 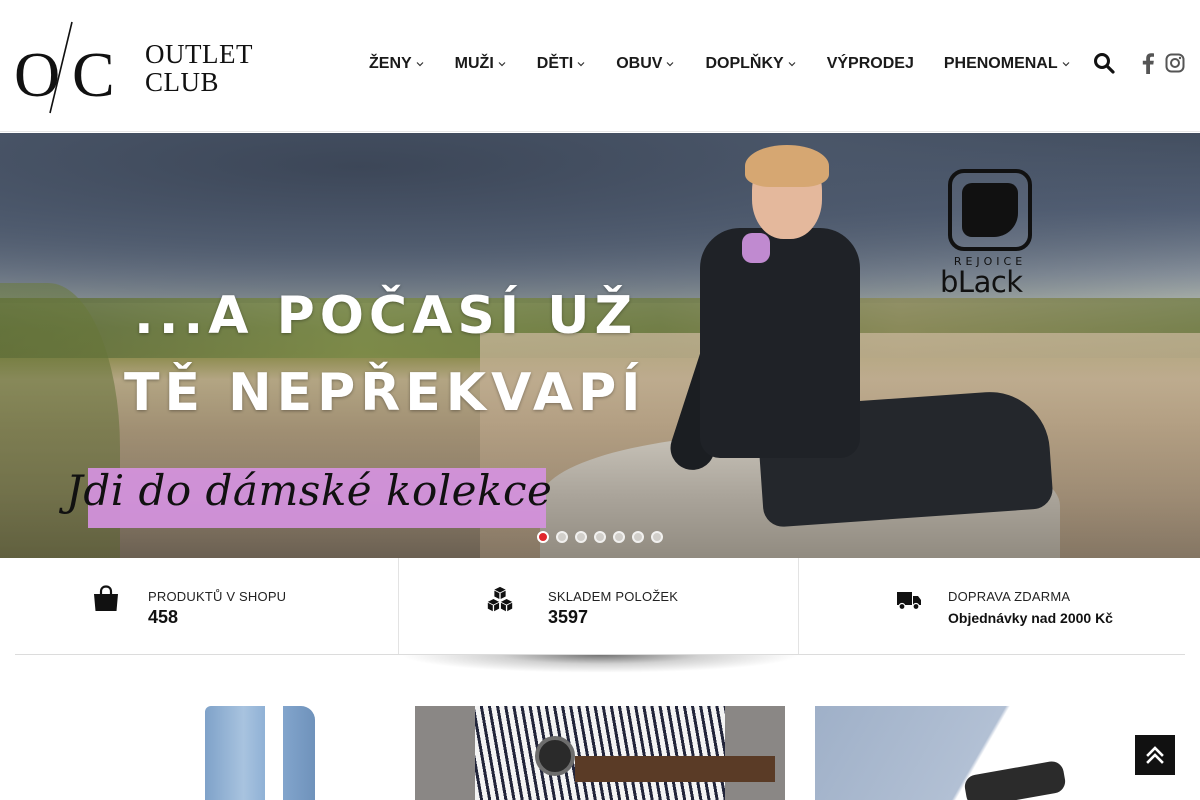 I want to click on hero-headline-line-1: ...A POČASÍ UŽ, so click(x=386, y=316).